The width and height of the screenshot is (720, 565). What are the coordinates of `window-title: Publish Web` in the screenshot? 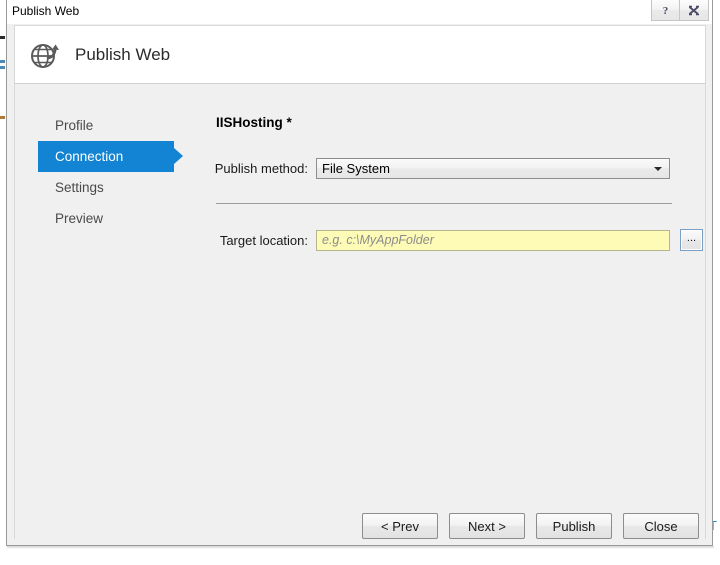 It's located at (46, 11).